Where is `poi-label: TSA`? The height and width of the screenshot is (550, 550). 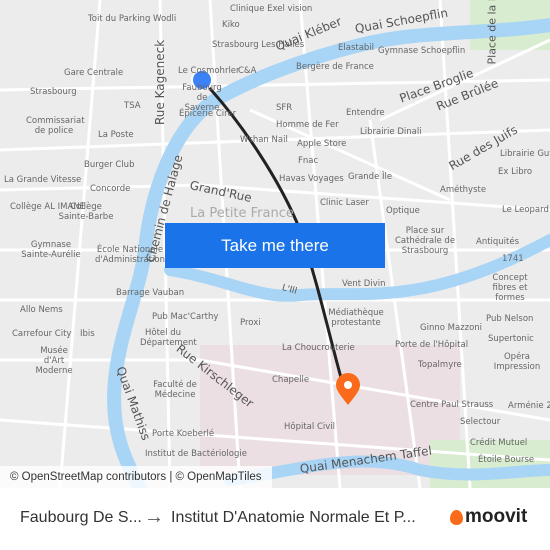 poi-label: TSA is located at coordinates (132, 106).